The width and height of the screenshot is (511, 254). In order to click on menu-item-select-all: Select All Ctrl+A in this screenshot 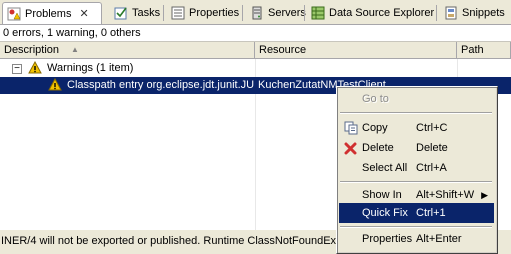, I will do `click(416, 168)`.